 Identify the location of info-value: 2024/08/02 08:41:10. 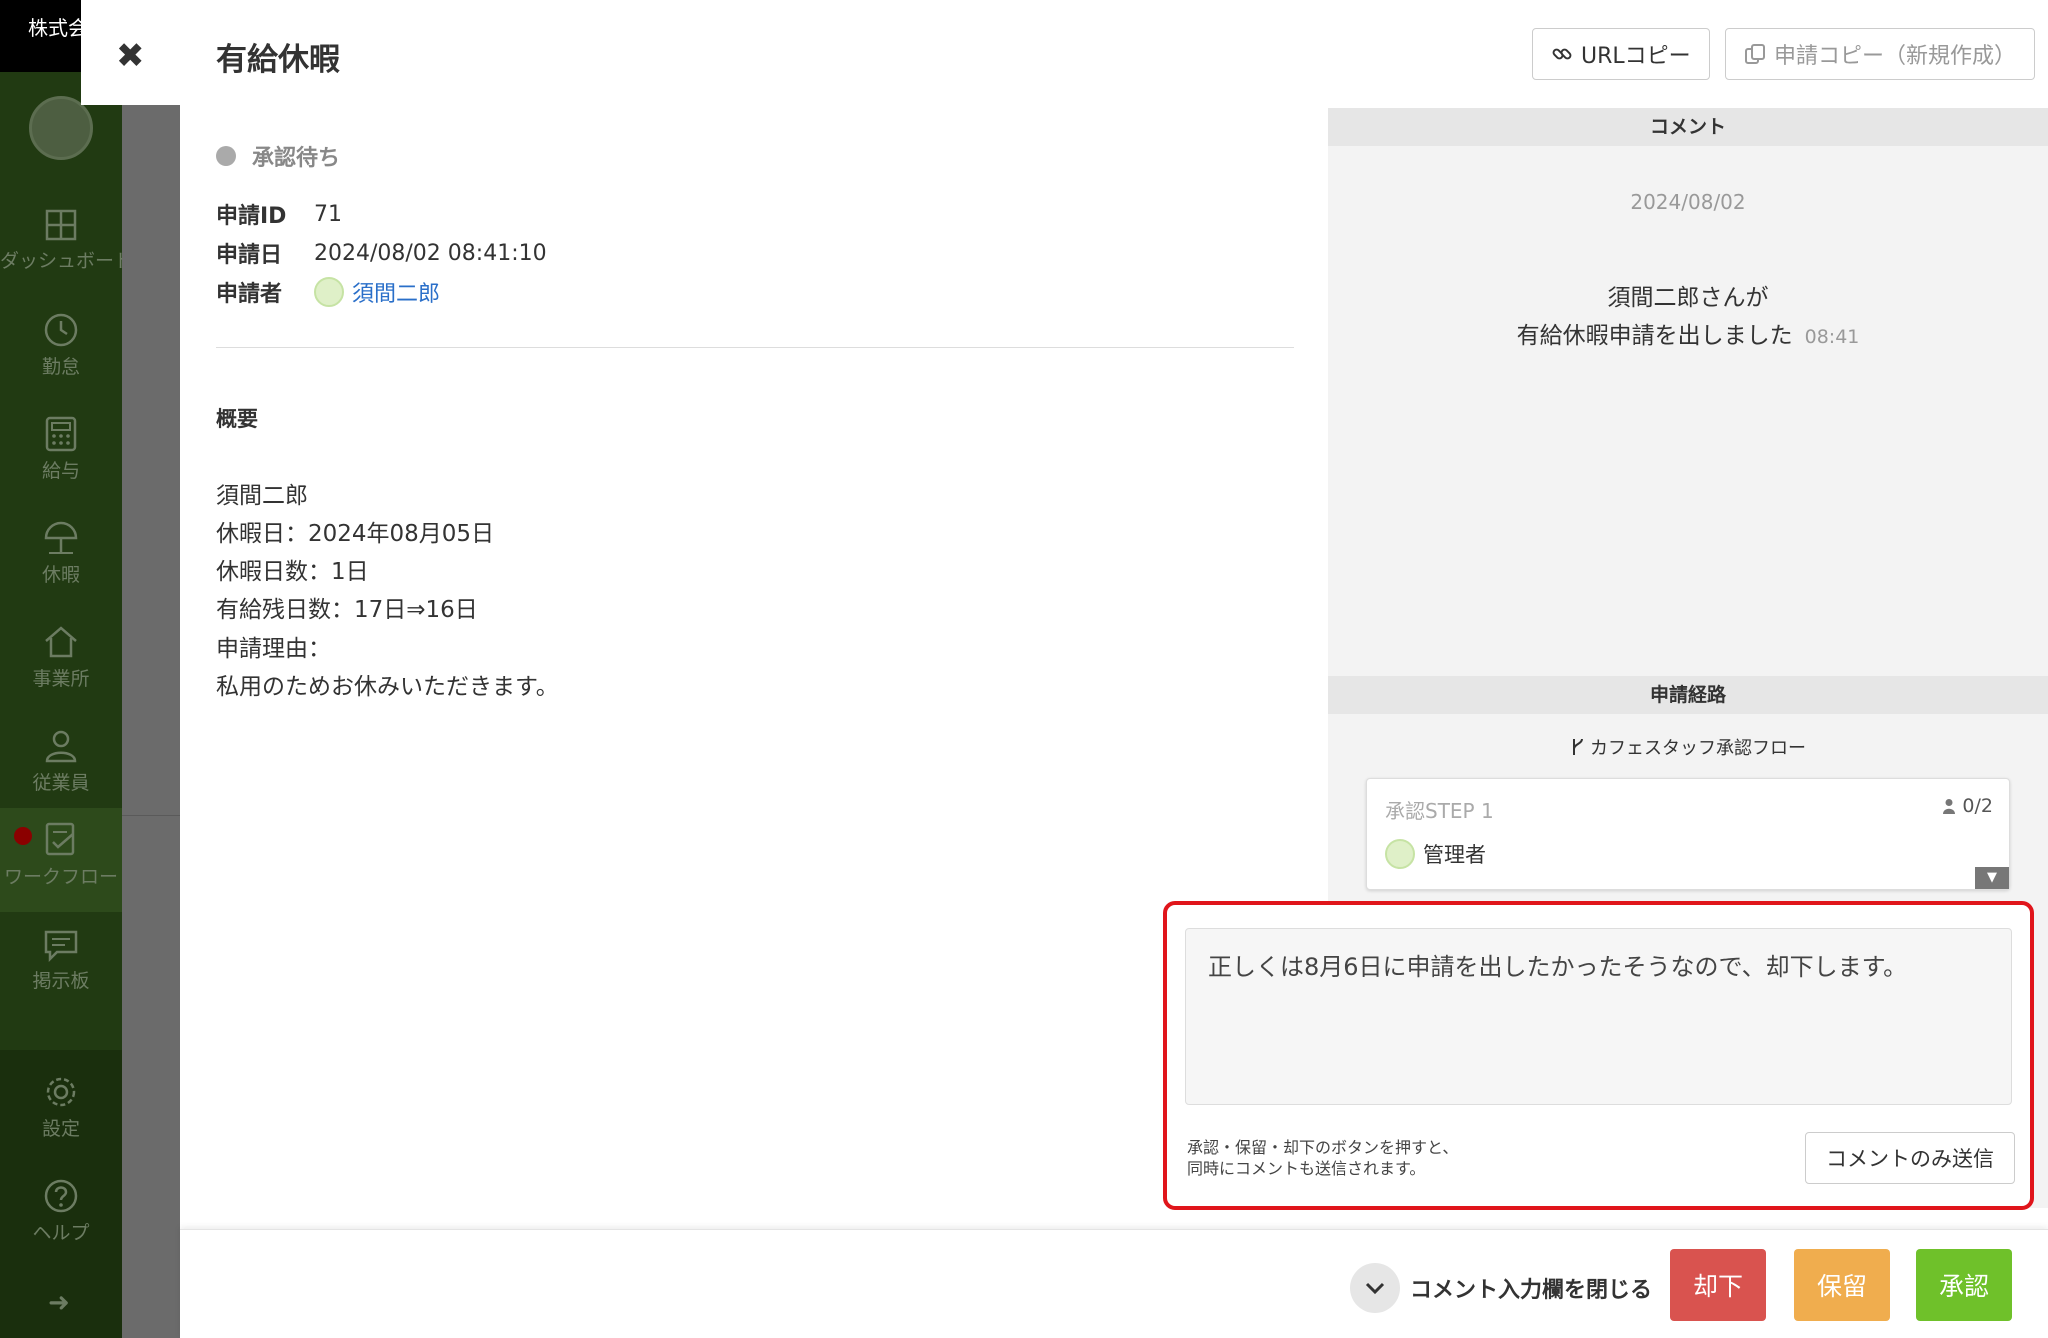
(430, 253).